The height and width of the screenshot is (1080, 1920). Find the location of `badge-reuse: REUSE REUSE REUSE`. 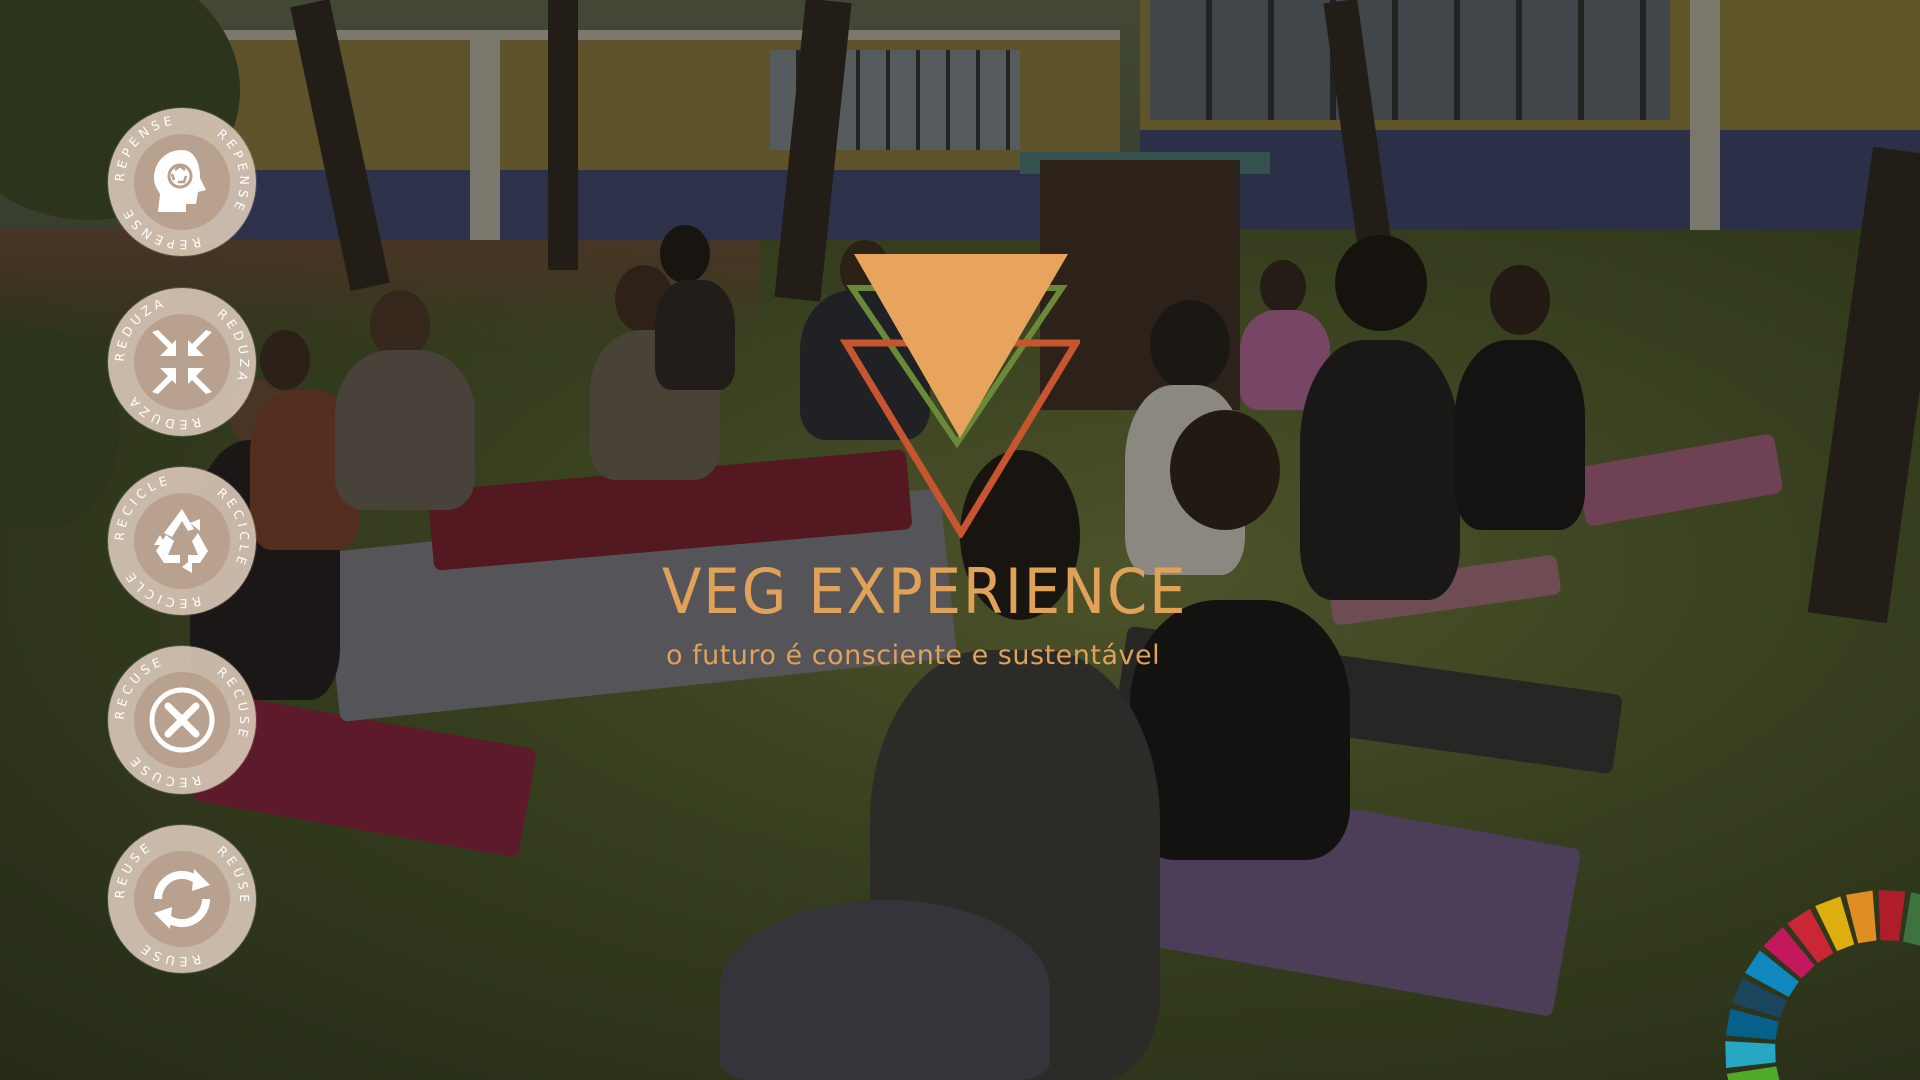

badge-reuse: REUSE REUSE REUSE is located at coordinates (182, 899).